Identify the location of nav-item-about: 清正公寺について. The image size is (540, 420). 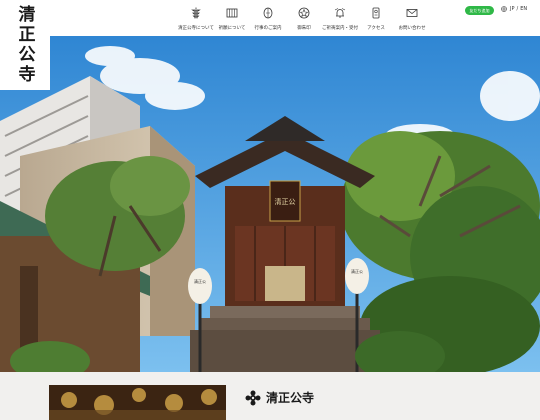
(196, 19).